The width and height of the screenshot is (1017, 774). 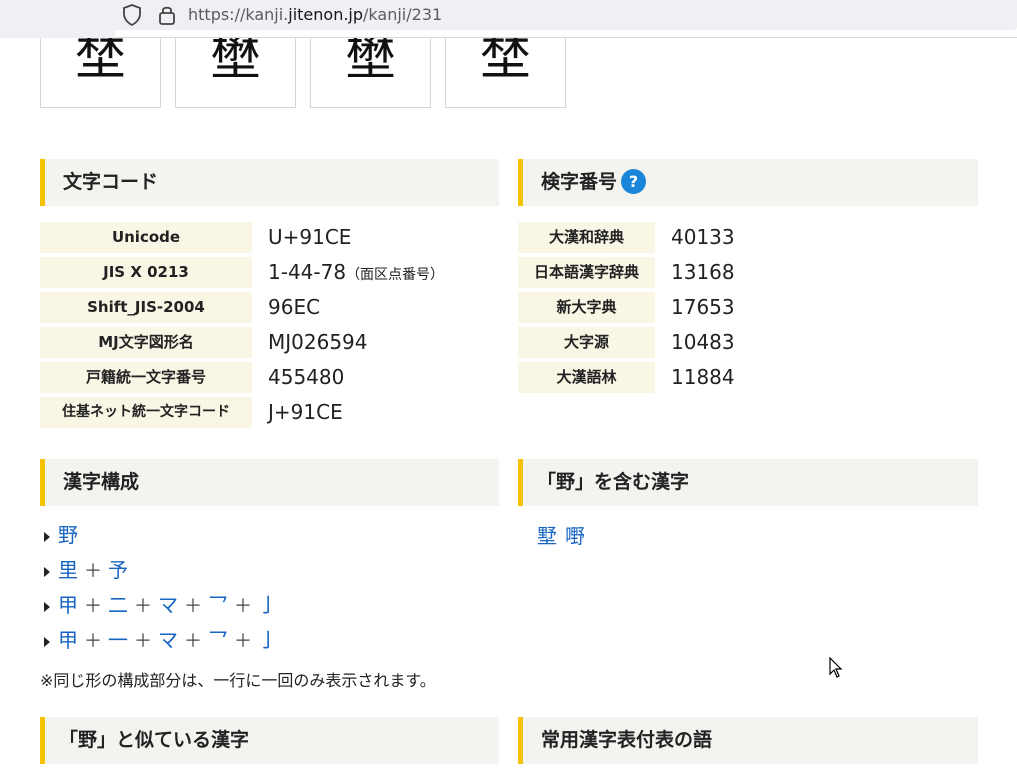 What do you see at coordinates (703, 342) in the screenshot?
I see `dictionary-number: 10483` at bounding box center [703, 342].